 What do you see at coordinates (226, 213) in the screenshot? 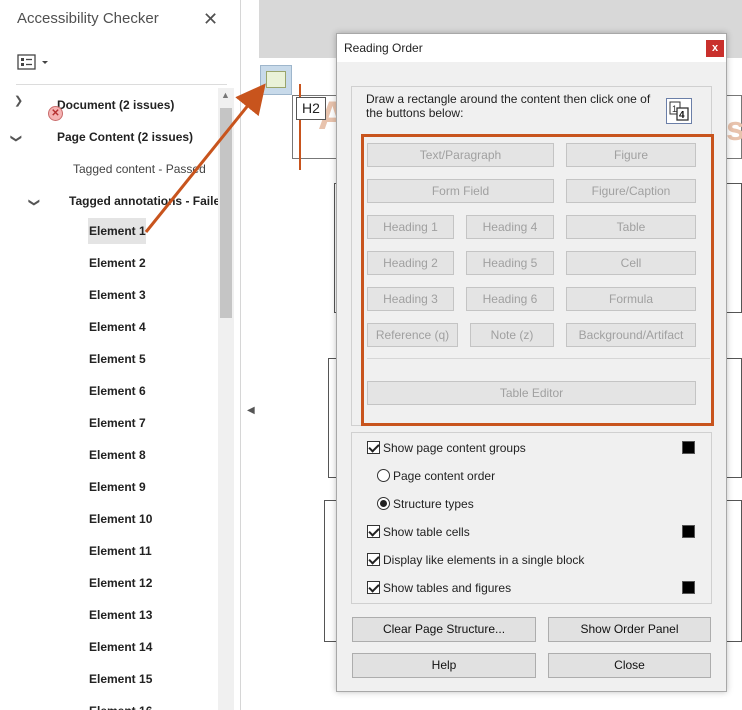
I see `scrollbar-thumb` at bounding box center [226, 213].